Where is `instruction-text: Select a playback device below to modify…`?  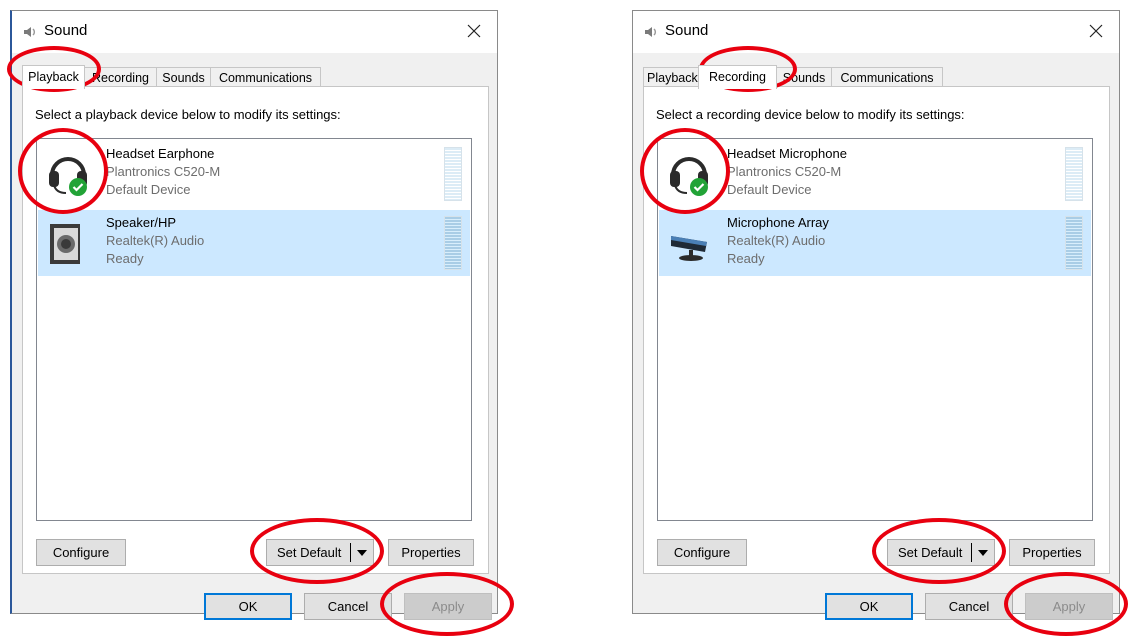 instruction-text: Select a playback device below to modify… is located at coordinates (188, 114).